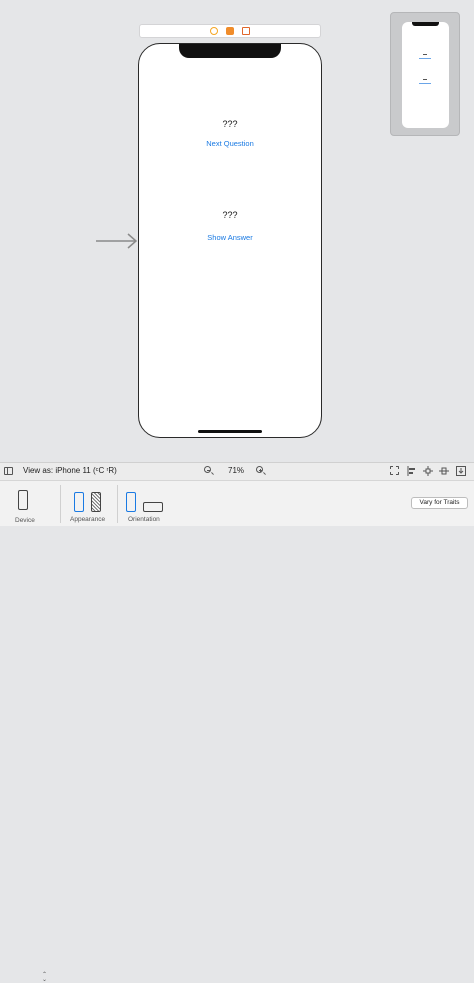  What do you see at coordinates (131, 502) in the screenshot?
I see `portrait-orientation-icon` at bounding box center [131, 502].